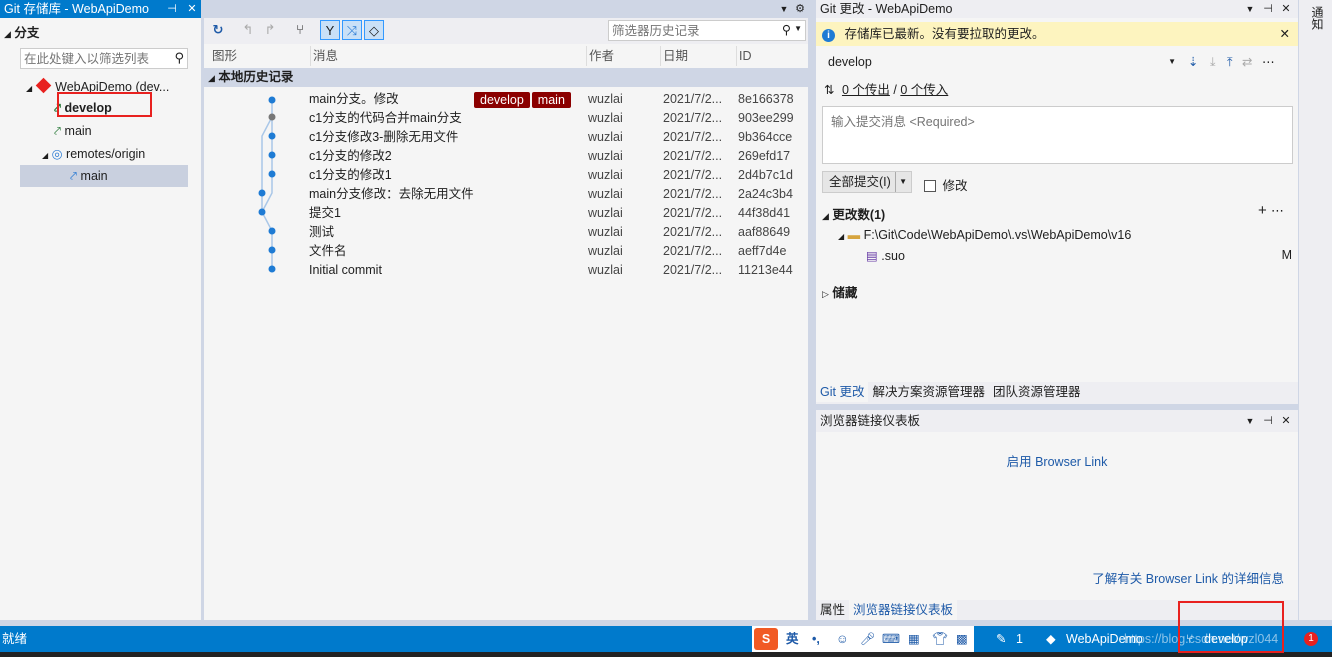  What do you see at coordinates (1079, 255) in the screenshot?
I see `file-row: ▤ .suo M` at bounding box center [1079, 255].